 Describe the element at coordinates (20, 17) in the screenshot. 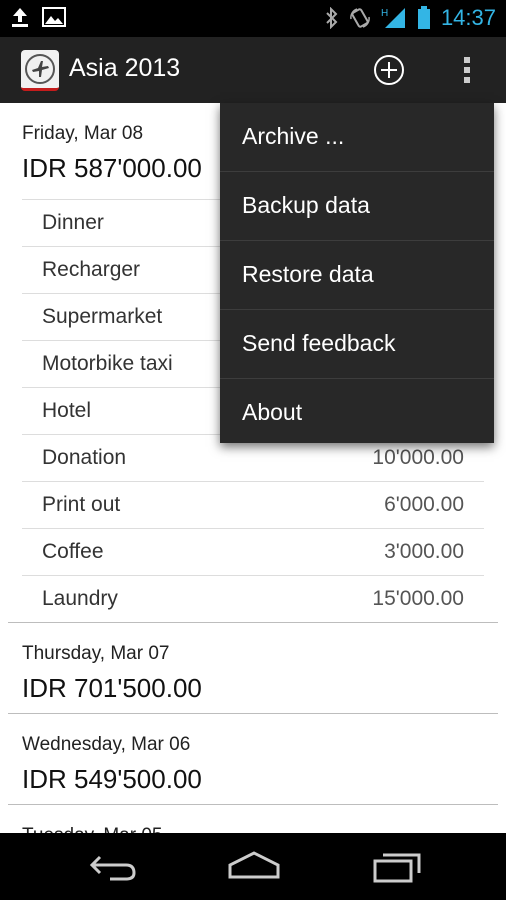

I see `upload-icon` at that location.